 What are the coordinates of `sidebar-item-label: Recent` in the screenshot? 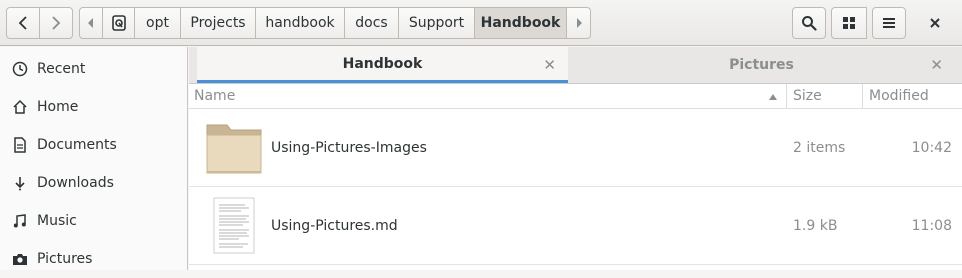 It's located at (61, 69).